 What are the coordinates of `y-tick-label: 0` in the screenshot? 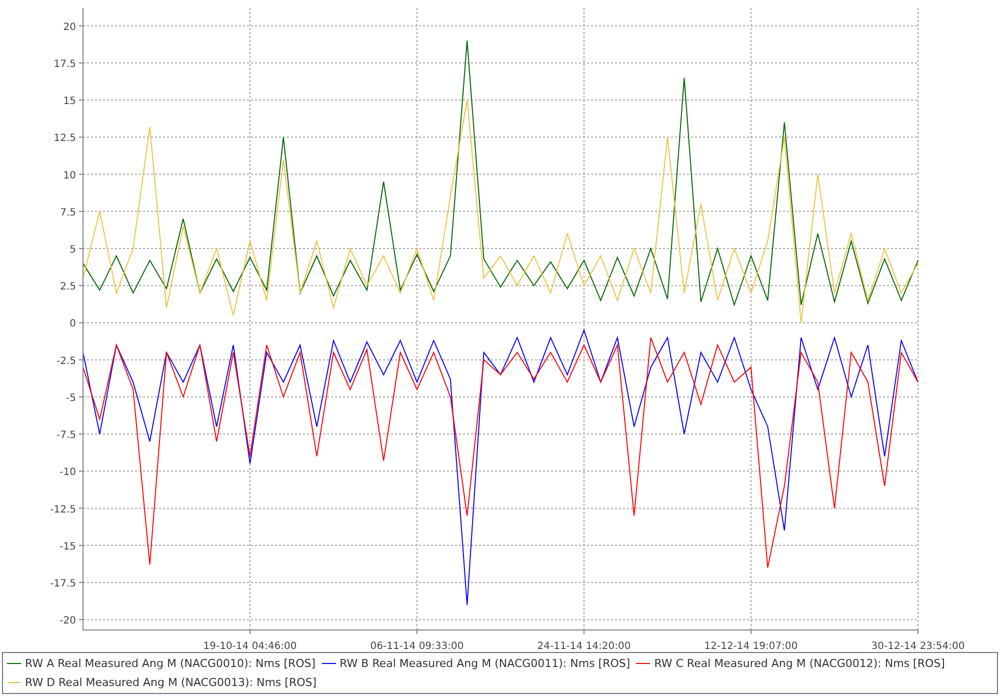 It's located at (73, 324).